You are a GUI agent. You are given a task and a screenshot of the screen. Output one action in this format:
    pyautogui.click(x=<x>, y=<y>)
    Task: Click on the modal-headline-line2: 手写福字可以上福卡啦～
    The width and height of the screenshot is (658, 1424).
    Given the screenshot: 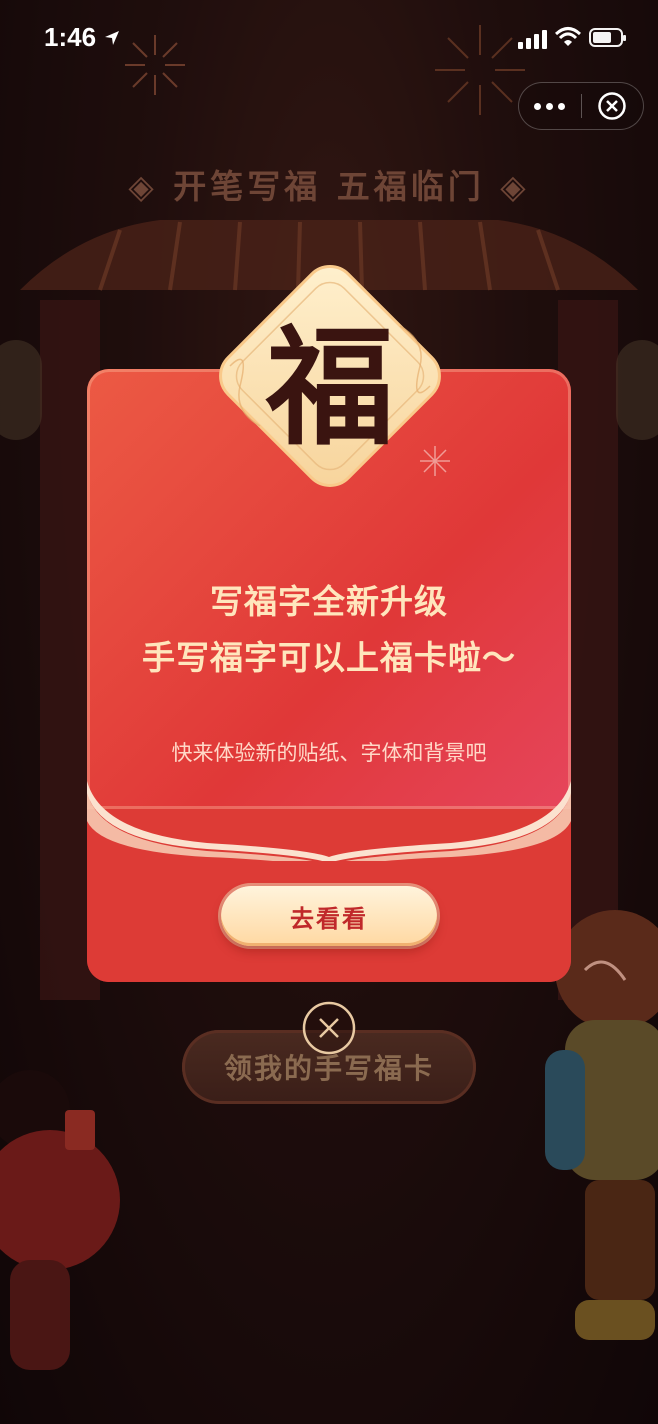 What is the action you would take?
    pyautogui.click(x=329, y=657)
    